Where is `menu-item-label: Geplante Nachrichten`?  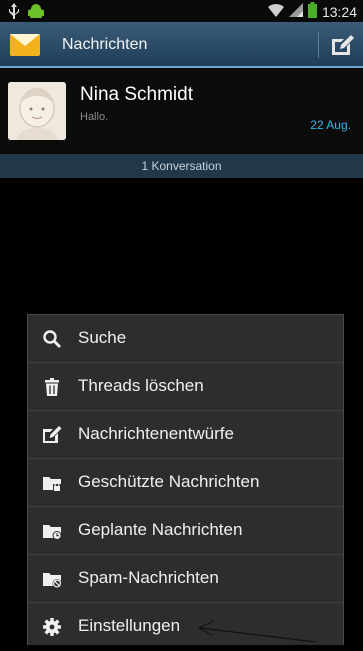
menu-item-label: Geplante Nachrichten is located at coordinates (160, 529).